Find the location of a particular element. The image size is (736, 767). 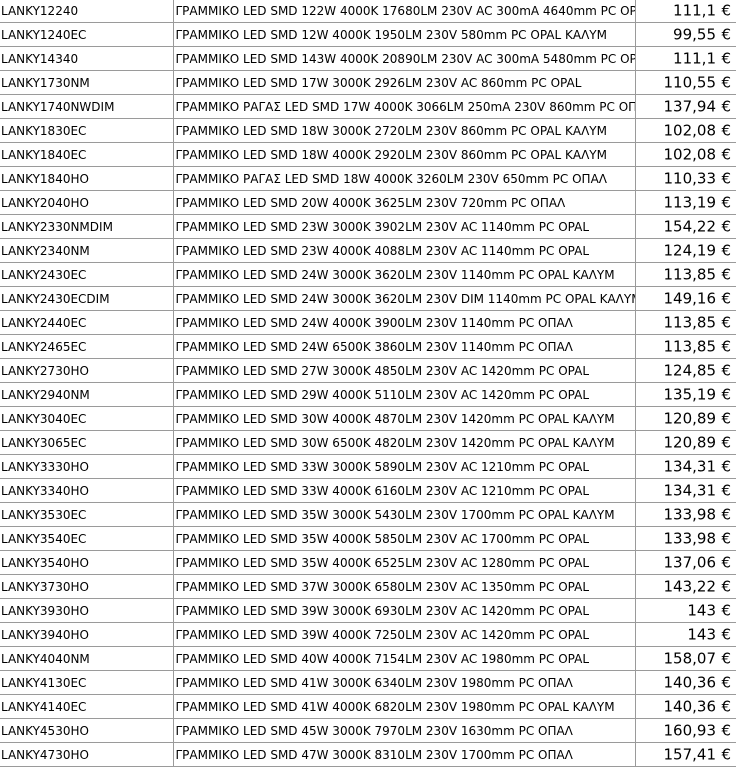

product-code-cell: LANKY2940NM is located at coordinates (87, 394).